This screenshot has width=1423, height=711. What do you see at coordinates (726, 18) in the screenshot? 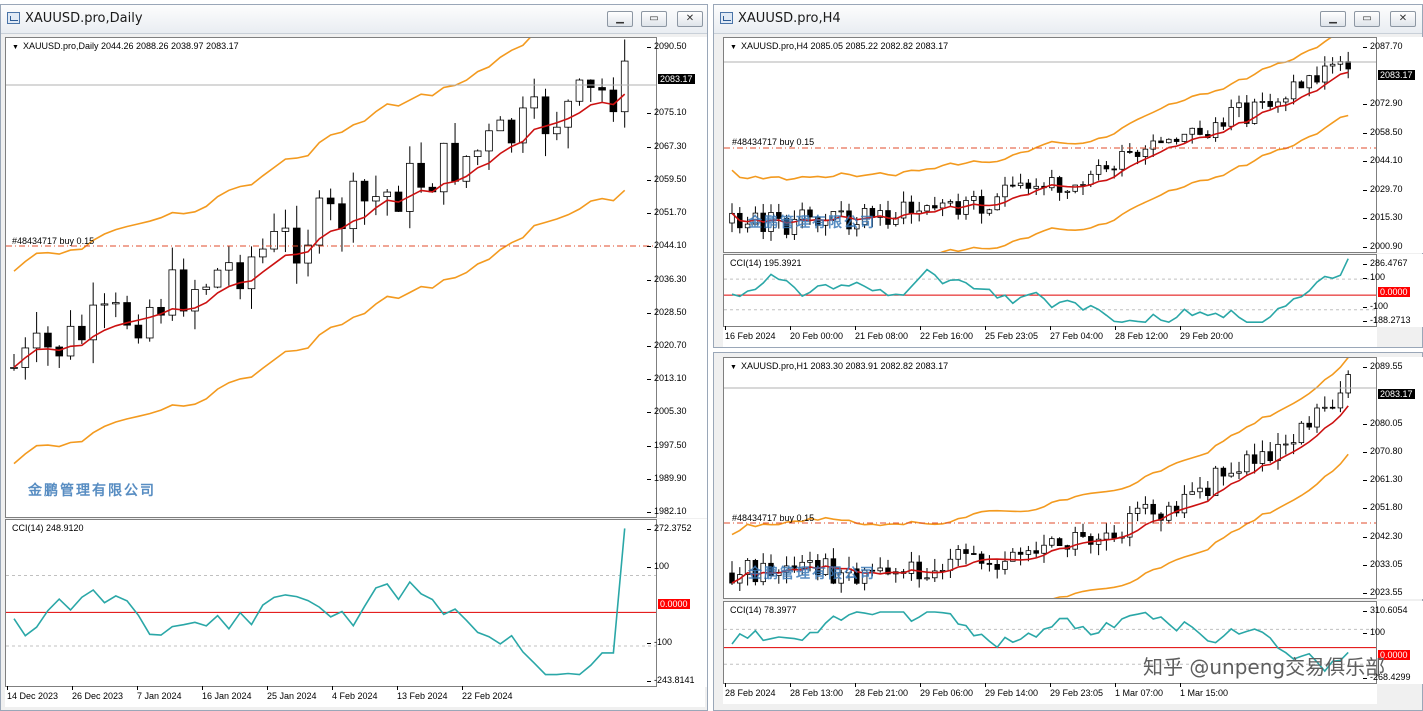
I see `chart-icon` at bounding box center [726, 18].